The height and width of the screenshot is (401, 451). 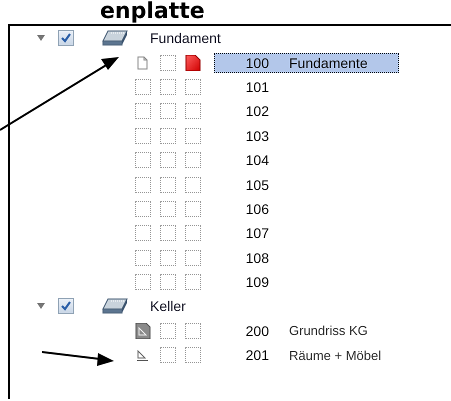 I want to click on selected-item-highlight: 100 Fundamente, so click(x=306, y=62).